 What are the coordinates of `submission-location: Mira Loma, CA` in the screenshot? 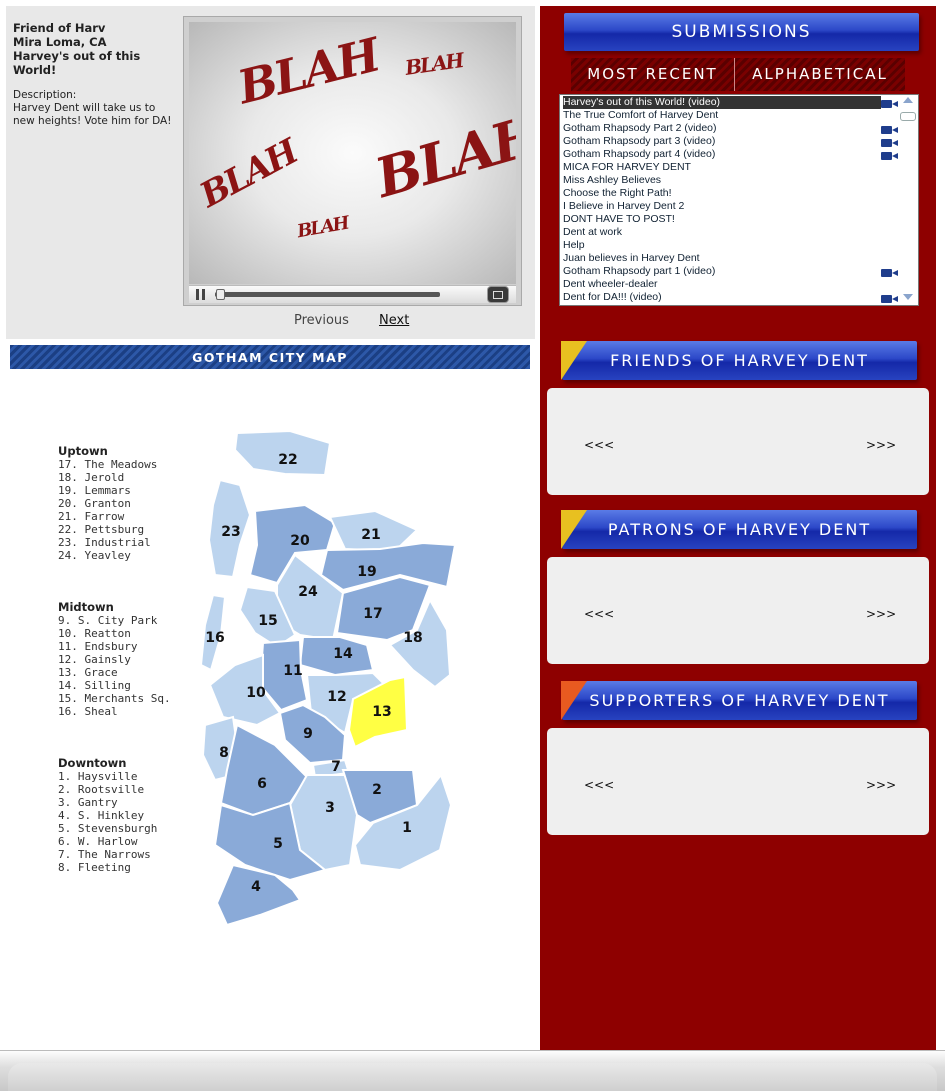 It's located at (60, 42).